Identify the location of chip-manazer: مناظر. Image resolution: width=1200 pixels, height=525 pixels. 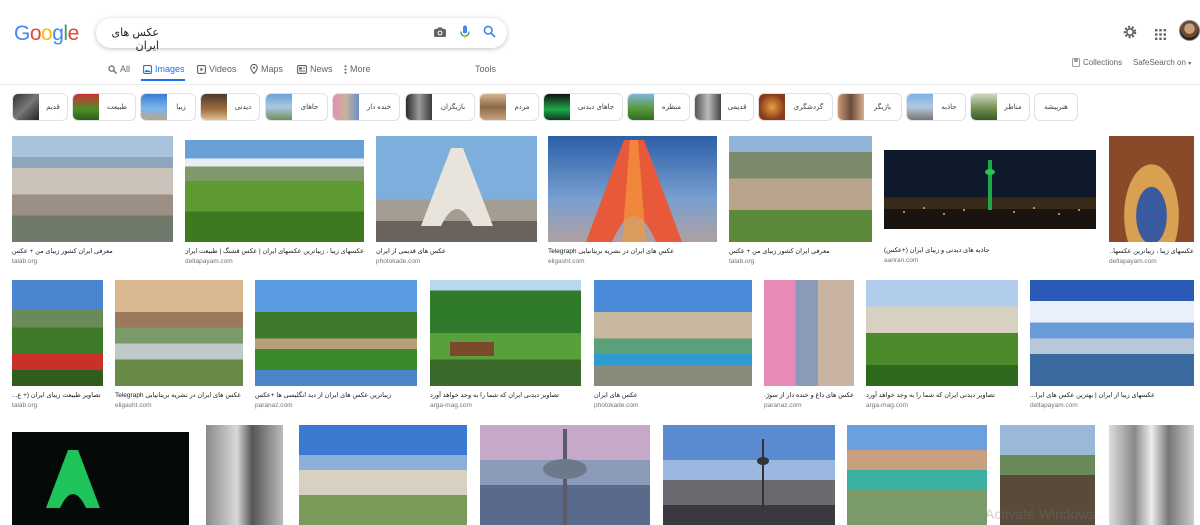
(1000, 107).